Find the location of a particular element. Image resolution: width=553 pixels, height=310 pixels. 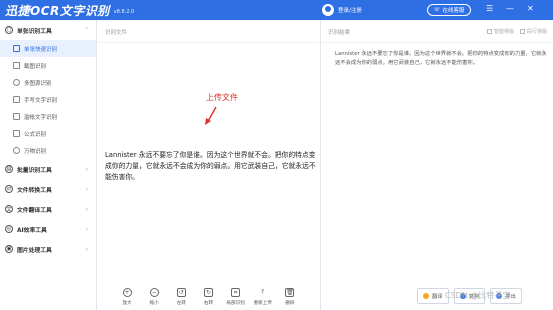

sidebar-item-table: 滥帐文字识别 is located at coordinates (48, 116).